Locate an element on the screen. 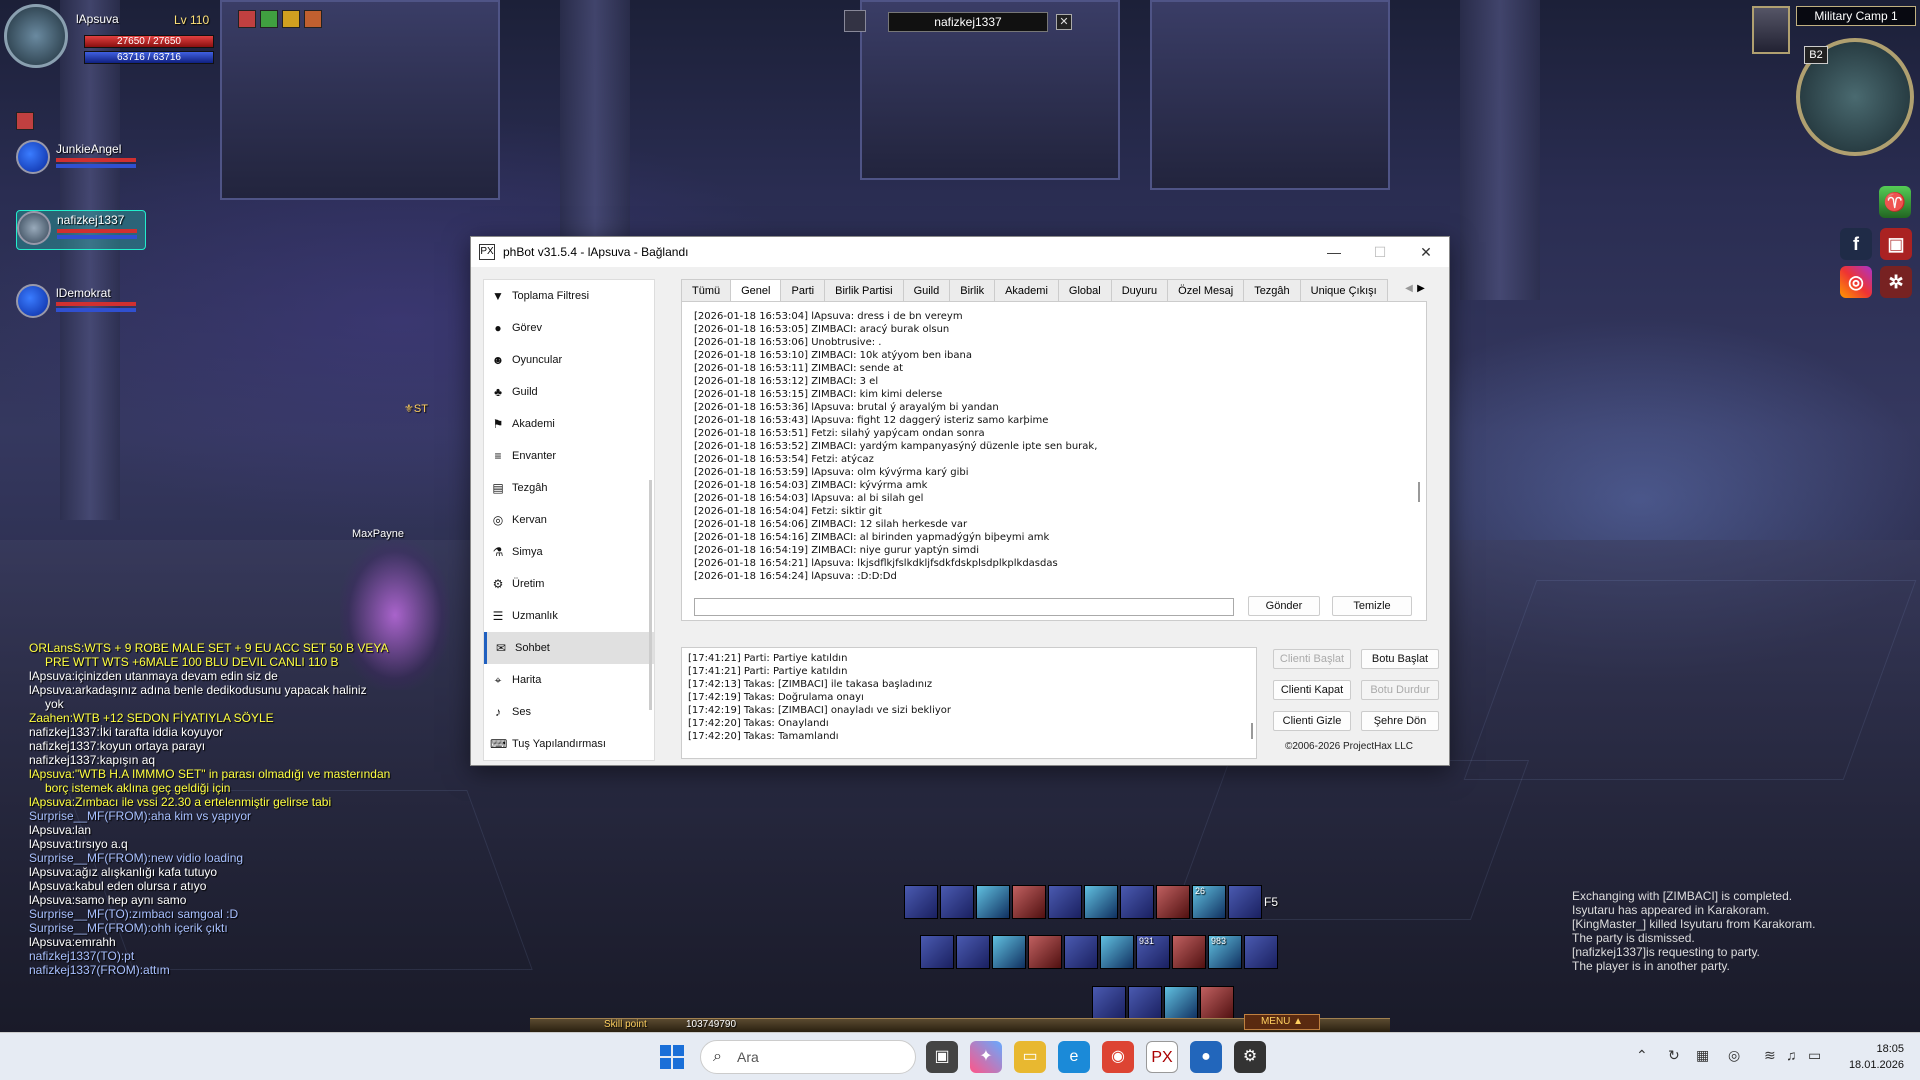  nav-item: ♣ Guild is located at coordinates (569, 392).